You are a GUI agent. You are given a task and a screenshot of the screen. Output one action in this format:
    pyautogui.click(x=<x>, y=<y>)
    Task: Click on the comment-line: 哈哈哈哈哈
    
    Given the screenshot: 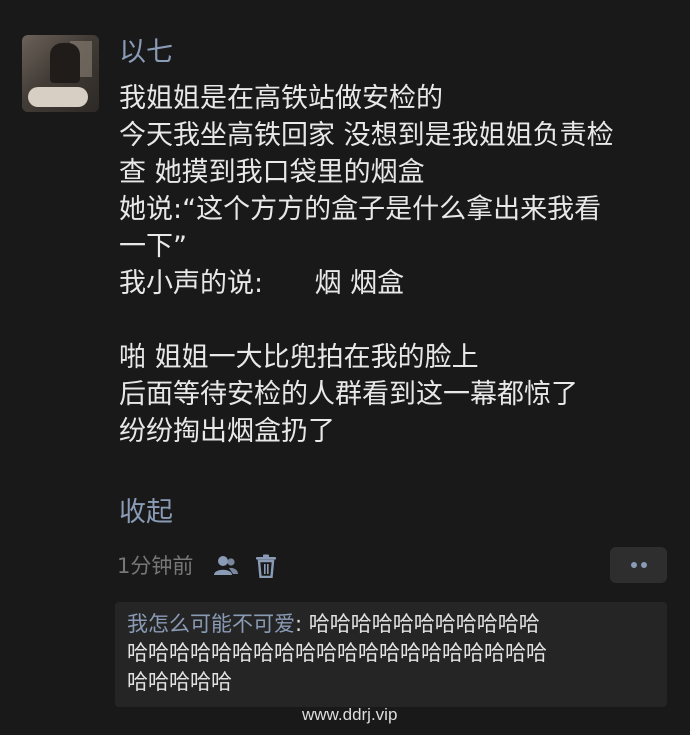 What is the action you would take?
    pyautogui.click(x=179, y=682)
    